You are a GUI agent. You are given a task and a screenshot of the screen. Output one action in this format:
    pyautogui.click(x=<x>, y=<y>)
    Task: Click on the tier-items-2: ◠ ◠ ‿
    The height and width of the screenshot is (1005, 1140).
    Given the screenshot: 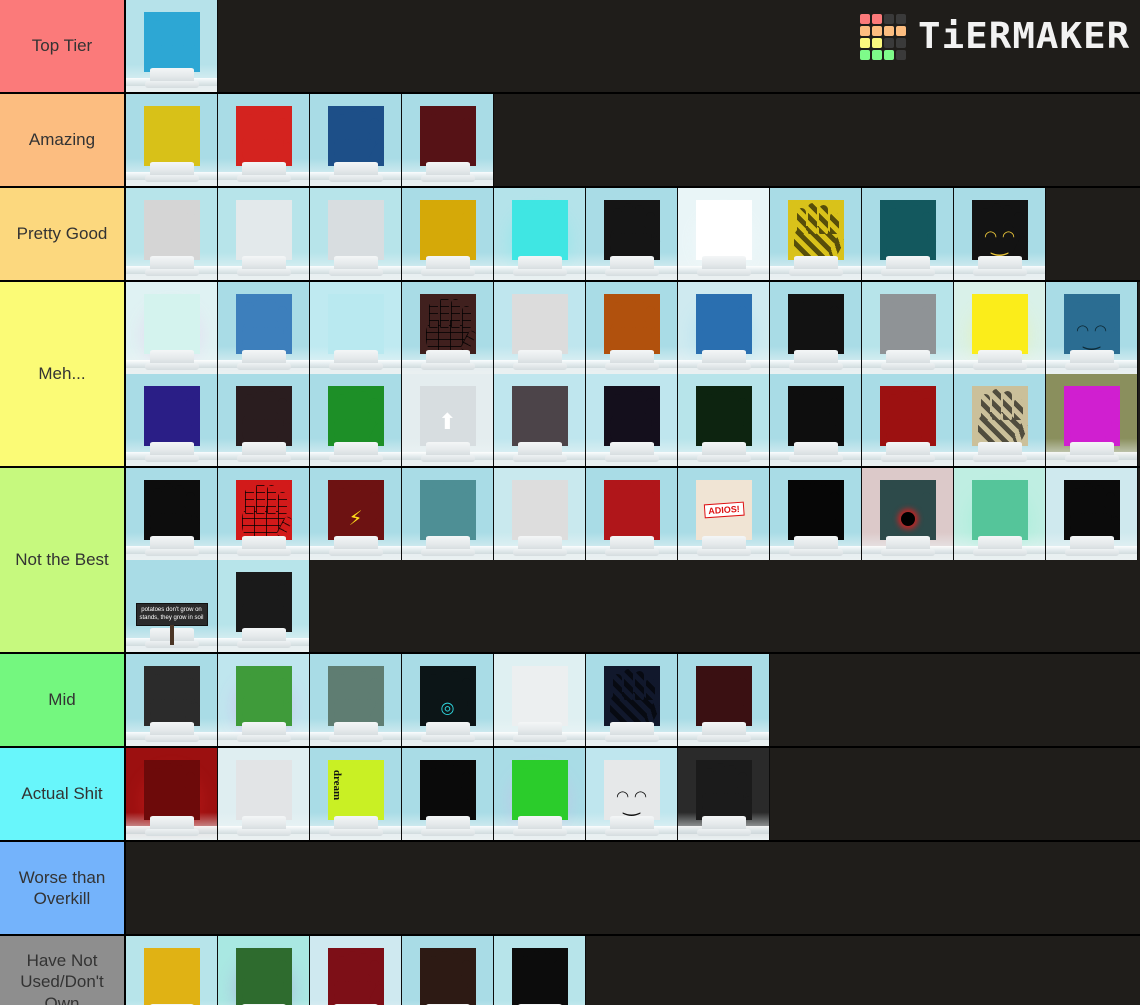 What is the action you would take?
    pyautogui.click(x=633, y=234)
    